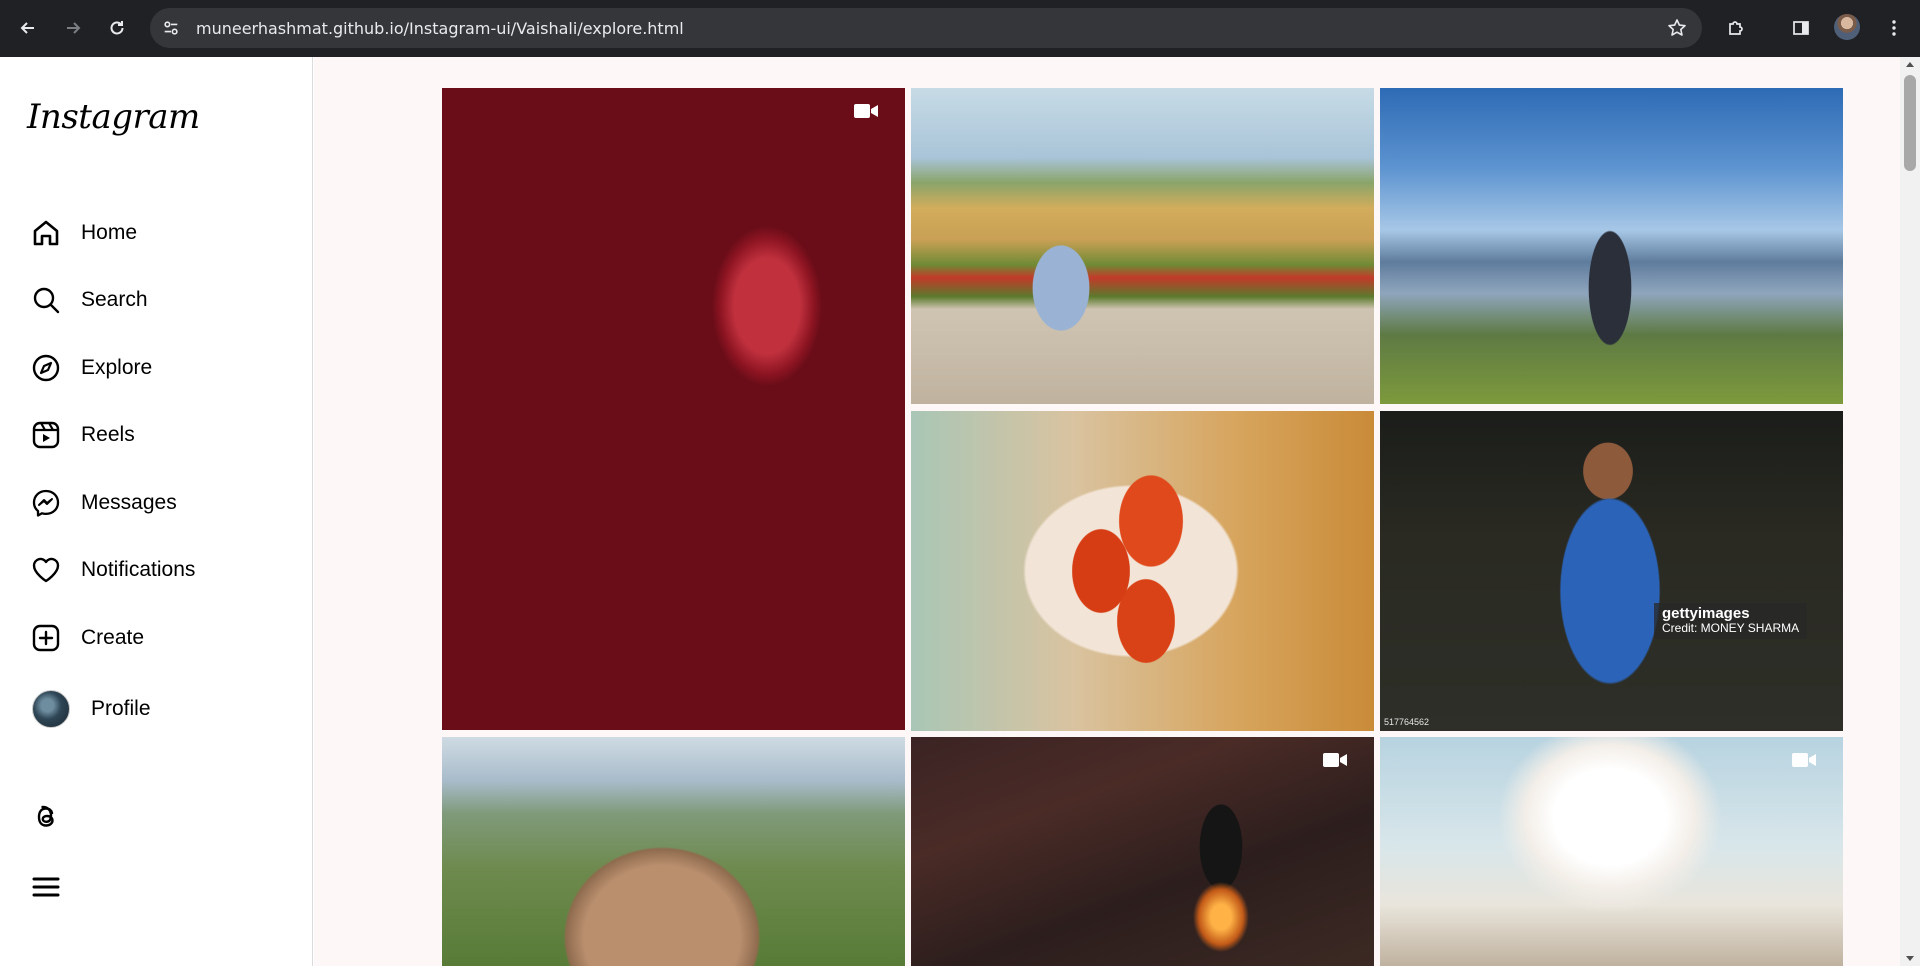 The image size is (1920, 966). Describe the element at coordinates (113, 117) in the screenshot. I see `instagram-logo: Instagram` at that location.